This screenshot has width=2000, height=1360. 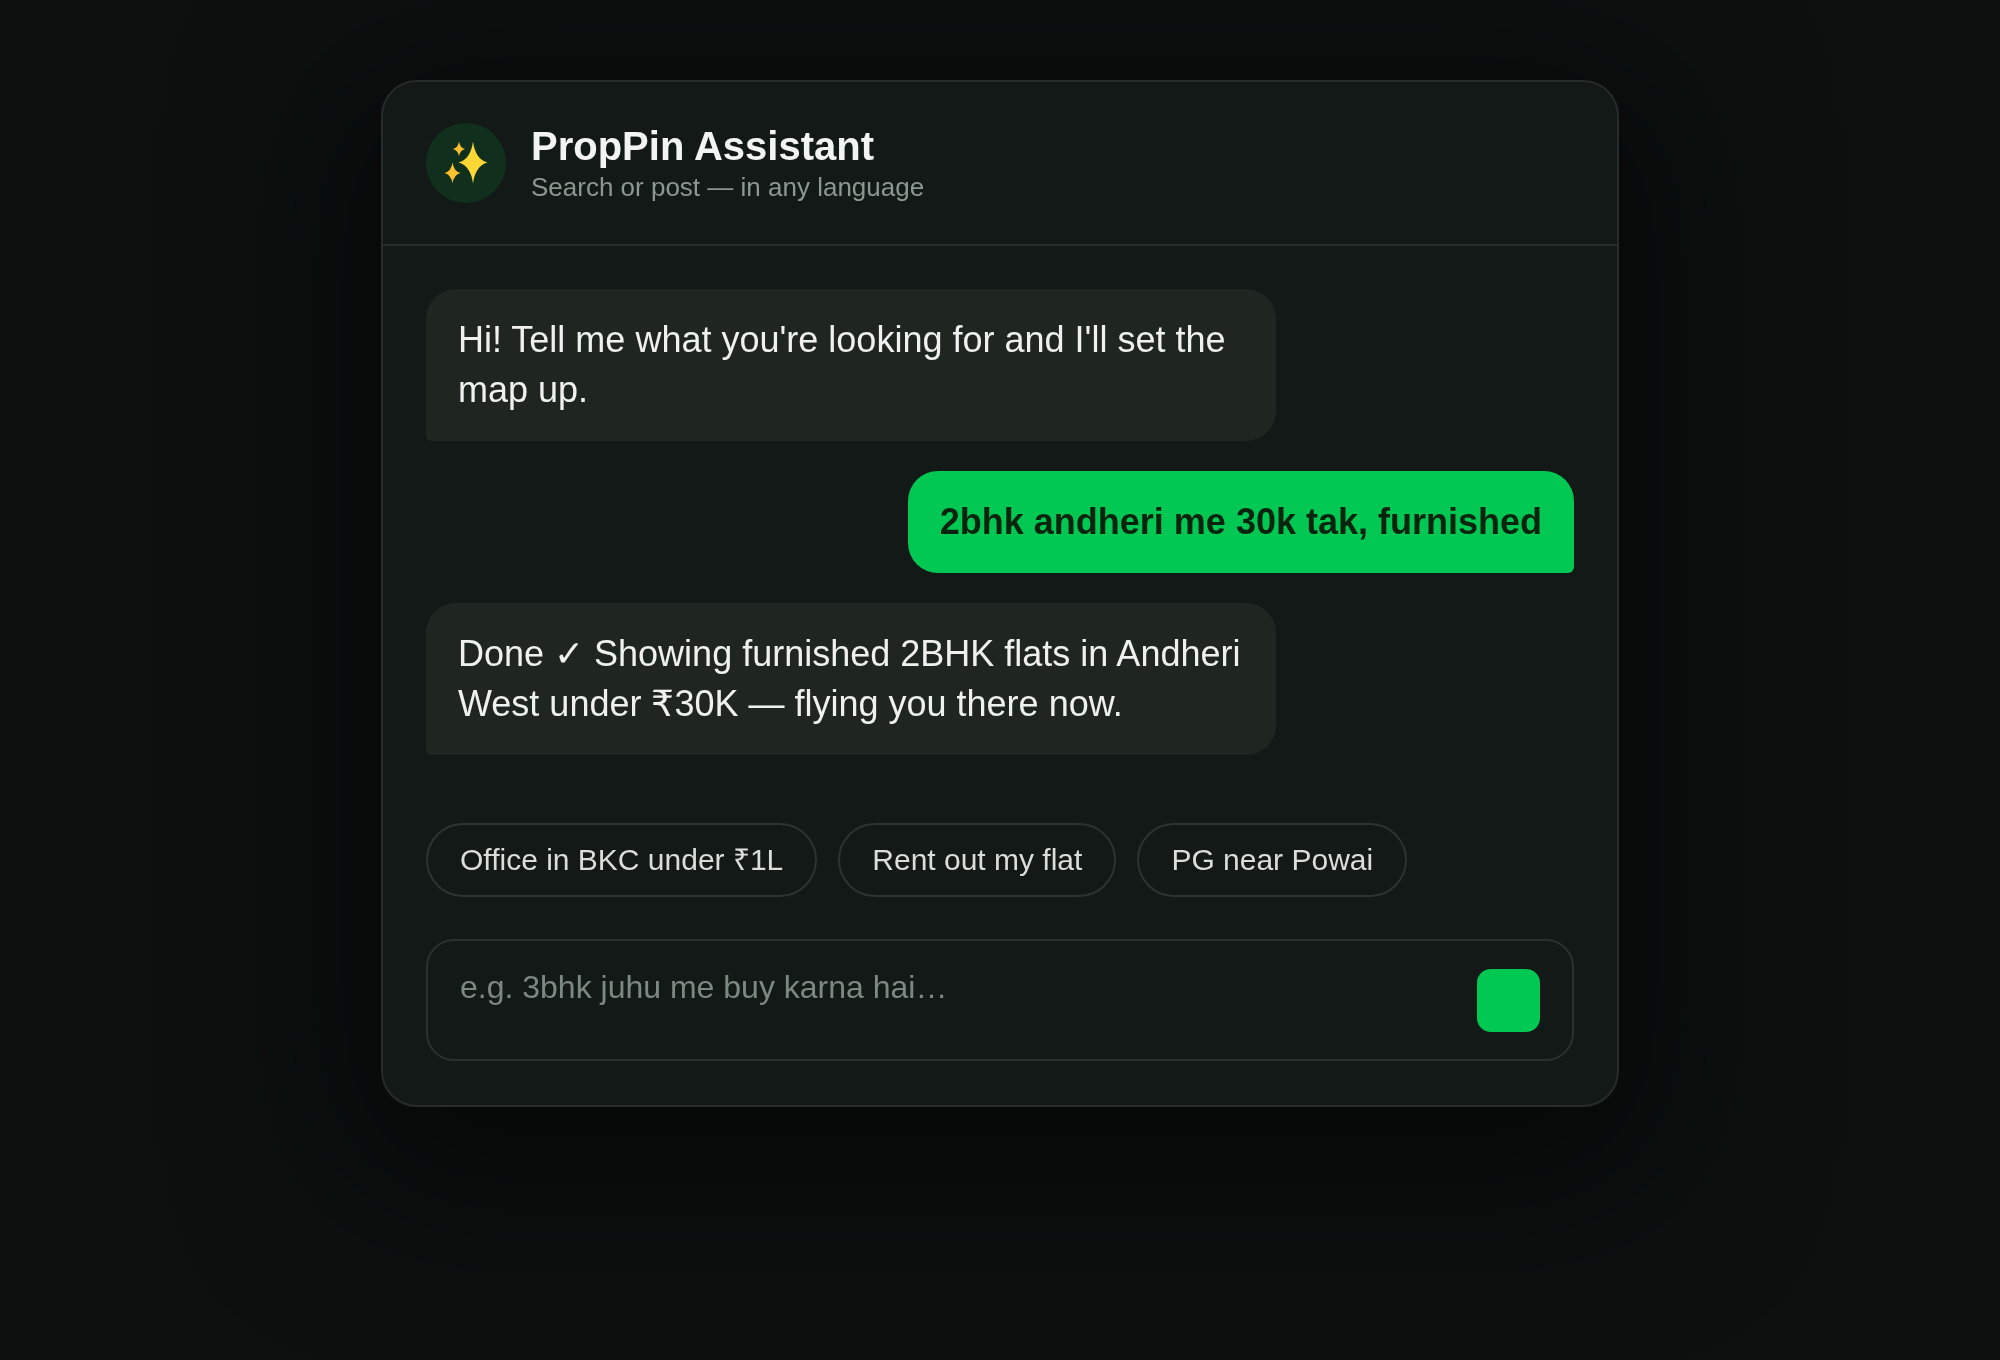 What do you see at coordinates (1240, 522) in the screenshot?
I see `user-message: 2bhk andheri me 30k tak, furnished` at bounding box center [1240, 522].